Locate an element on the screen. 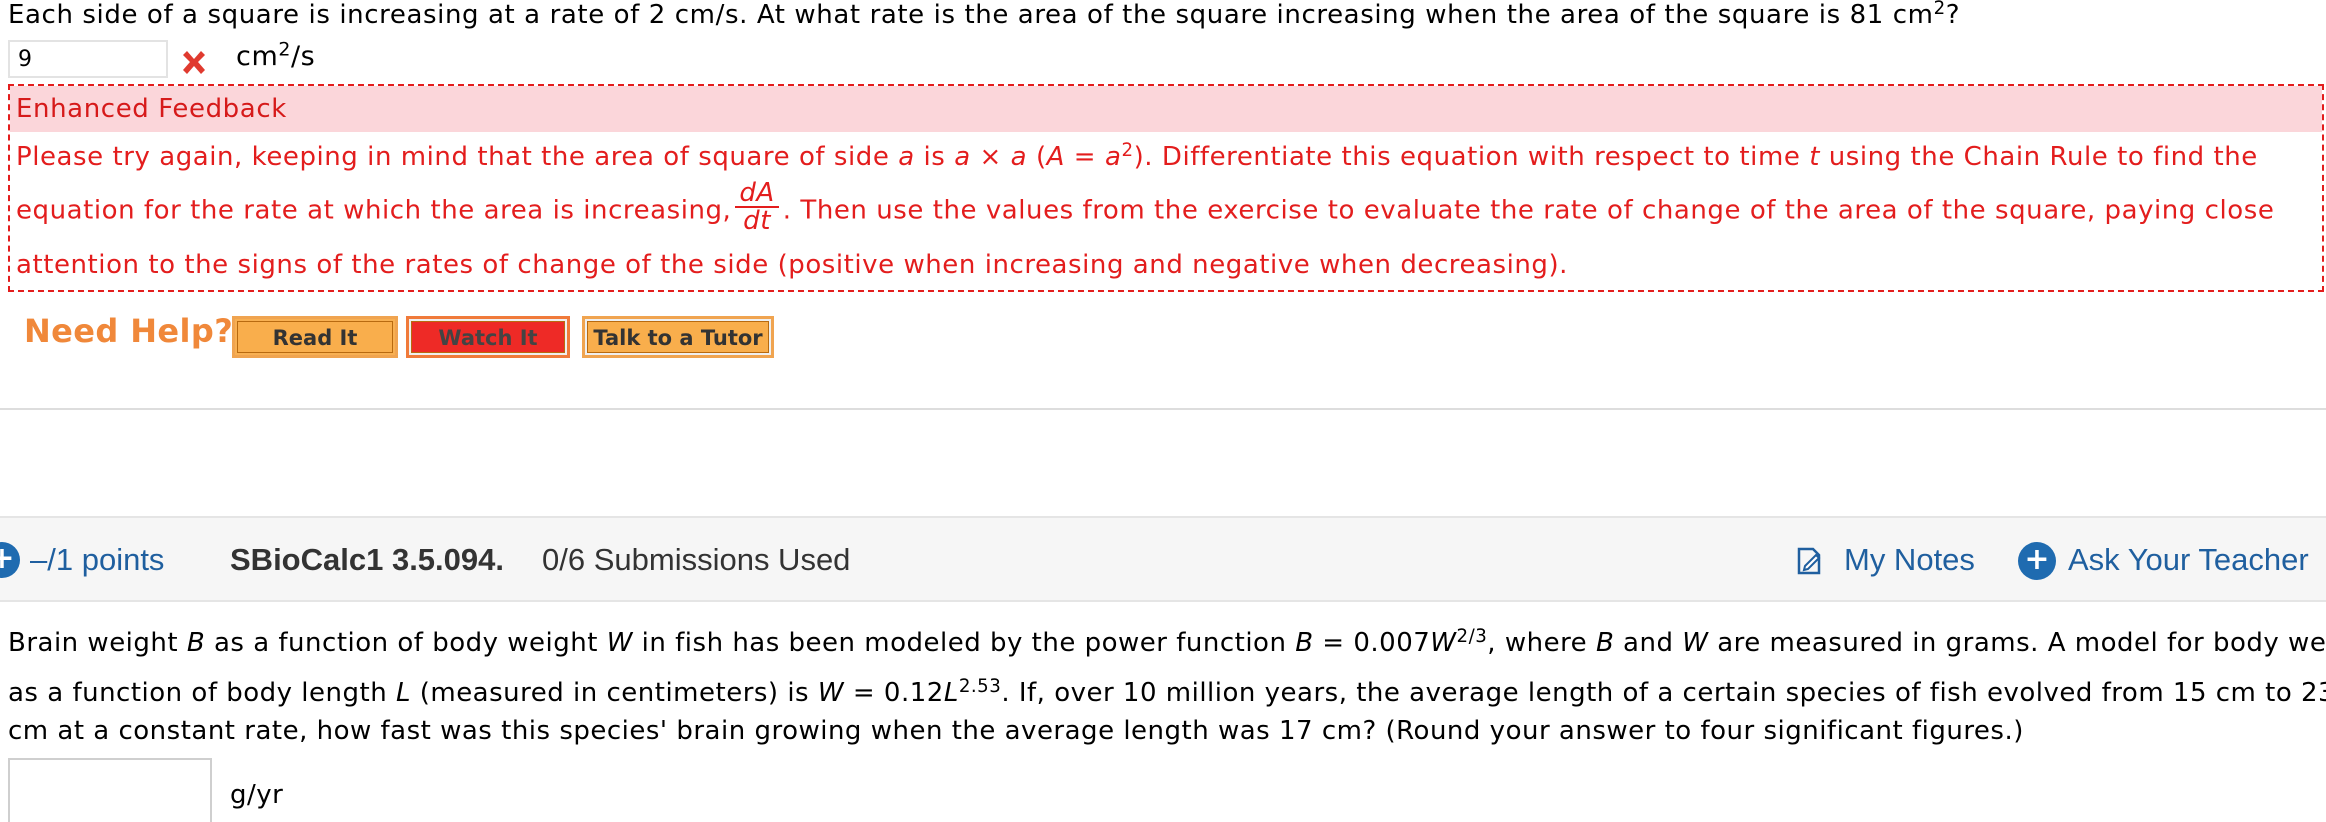  need-help-label: Need Help? is located at coordinates (129, 331).